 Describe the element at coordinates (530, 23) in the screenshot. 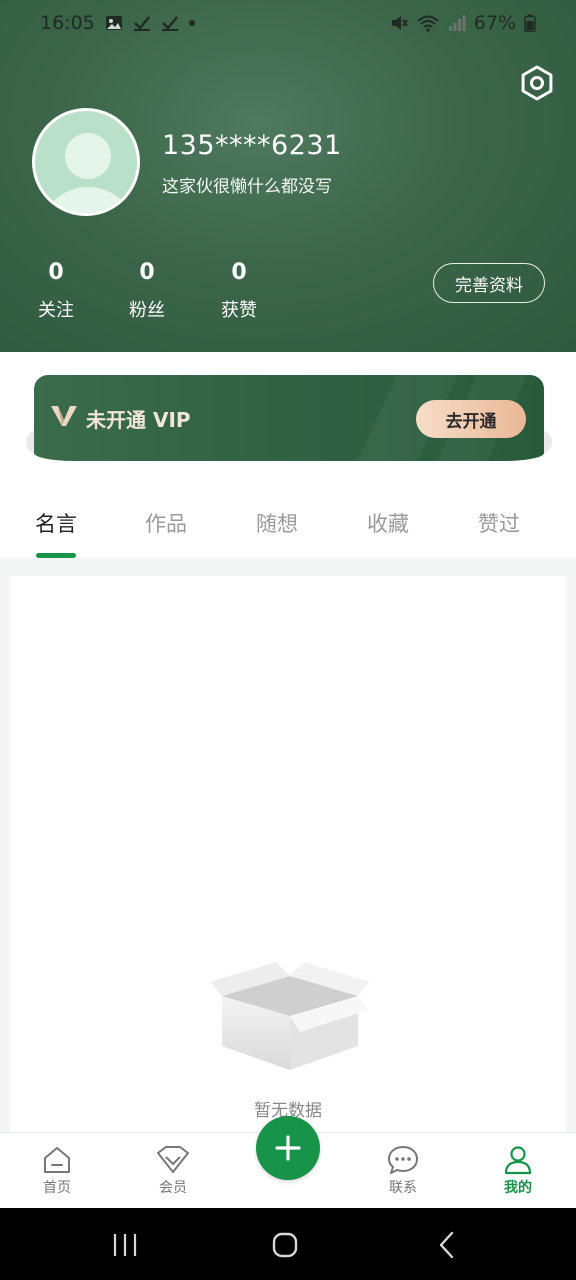

I see `battery-icon` at that location.